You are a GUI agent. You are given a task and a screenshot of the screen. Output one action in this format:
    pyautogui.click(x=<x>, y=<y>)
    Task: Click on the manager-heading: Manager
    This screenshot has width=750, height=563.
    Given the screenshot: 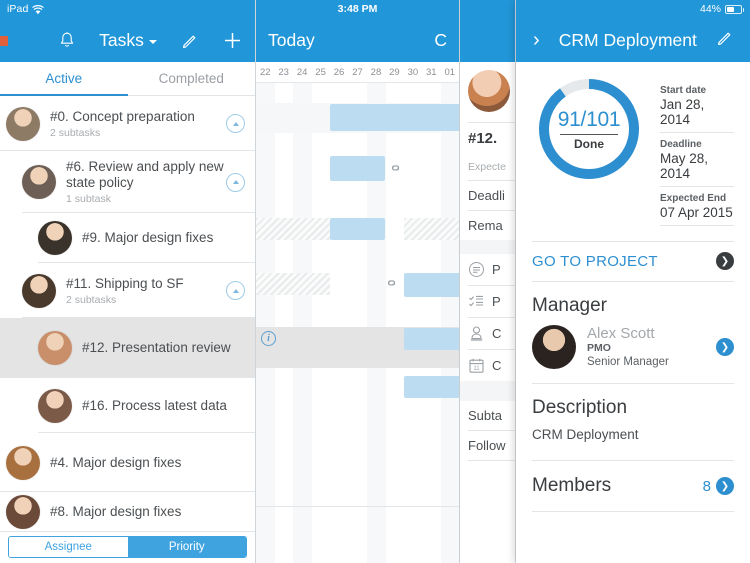 What is the action you would take?
    pyautogui.click(x=569, y=305)
    